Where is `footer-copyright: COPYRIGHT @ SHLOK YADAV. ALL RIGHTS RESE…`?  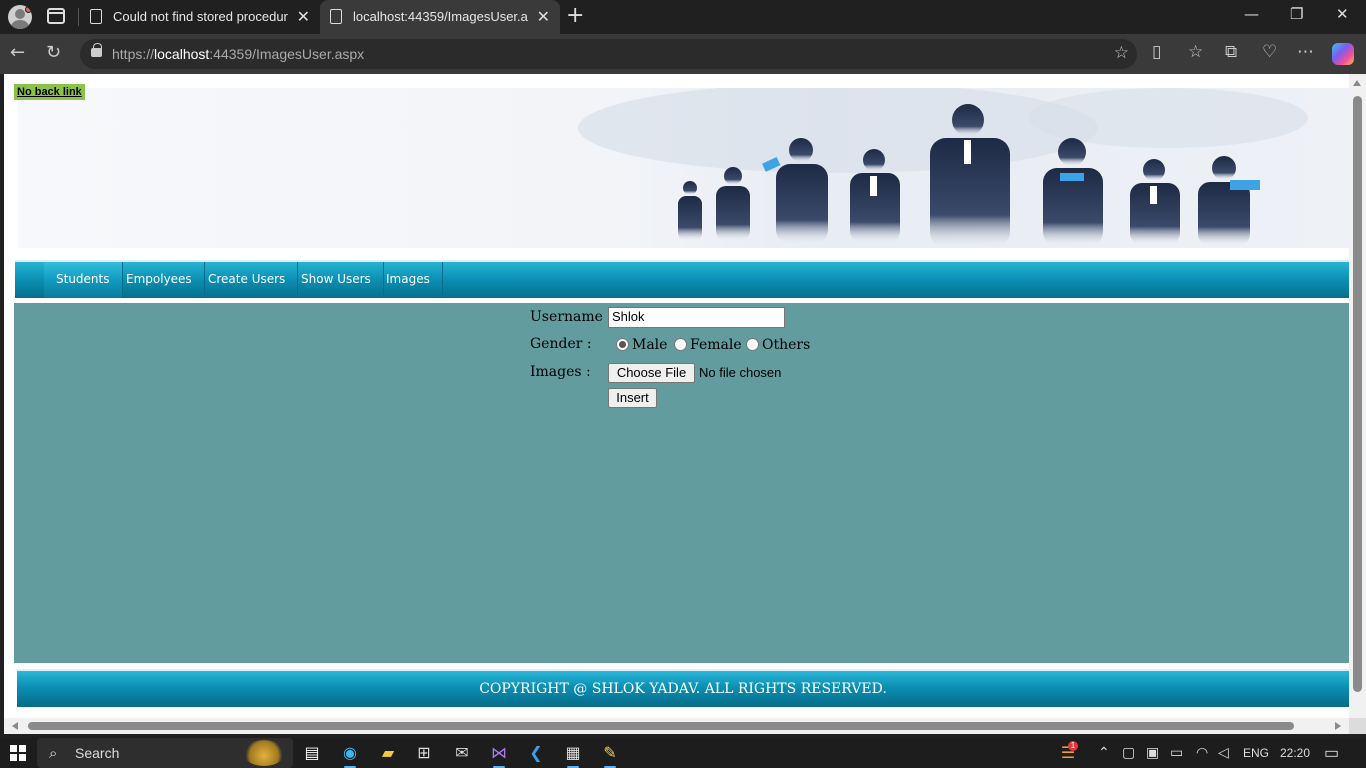 footer-copyright: COPYRIGHT @ SHLOK YADAV. ALL RIGHTS RESE… is located at coordinates (683, 688).